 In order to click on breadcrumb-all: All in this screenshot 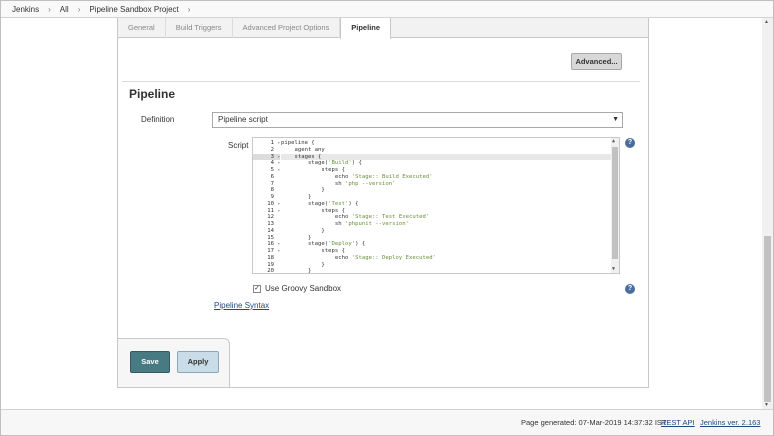, I will do `click(64, 9)`.